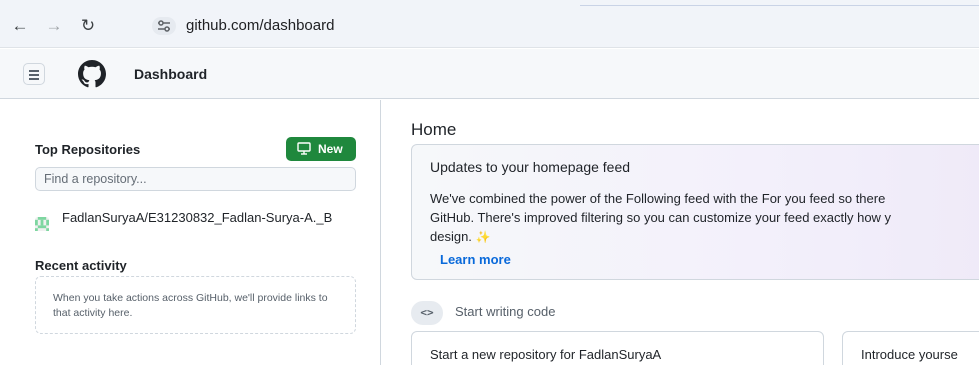 The image size is (979, 365). Describe the element at coordinates (195, 179) in the screenshot. I see `find-repository-input` at that location.